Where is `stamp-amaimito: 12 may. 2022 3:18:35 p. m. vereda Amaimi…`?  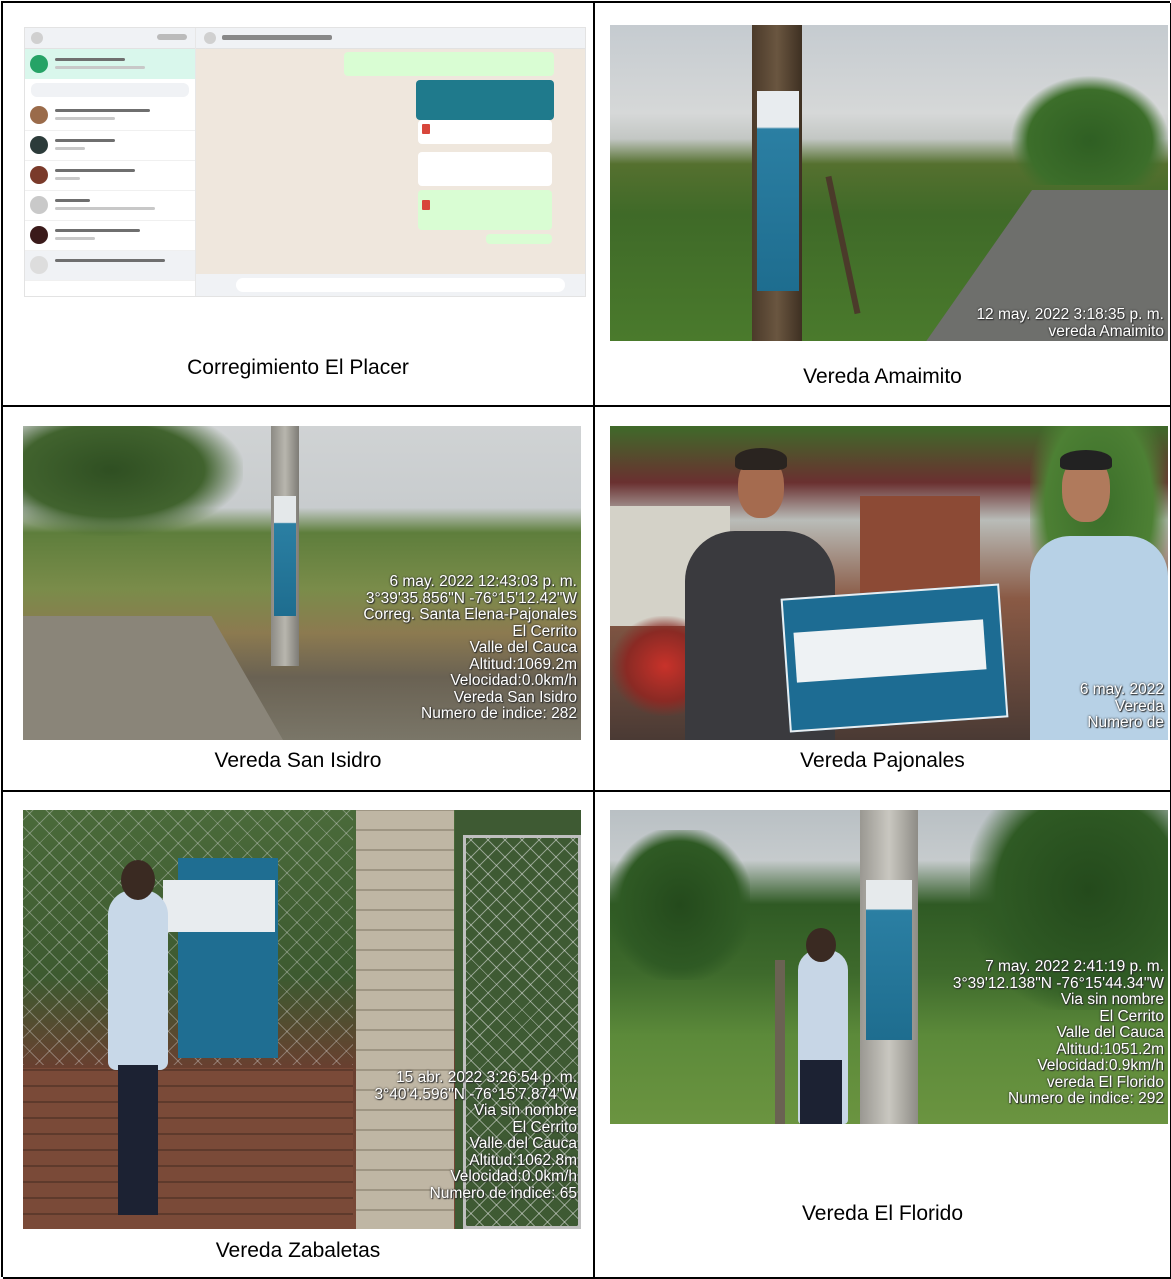 stamp-amaimito: 12 may. 2022 3:18:35 p. m. vereda Amaimi… is located at coordinates (1070, 323).